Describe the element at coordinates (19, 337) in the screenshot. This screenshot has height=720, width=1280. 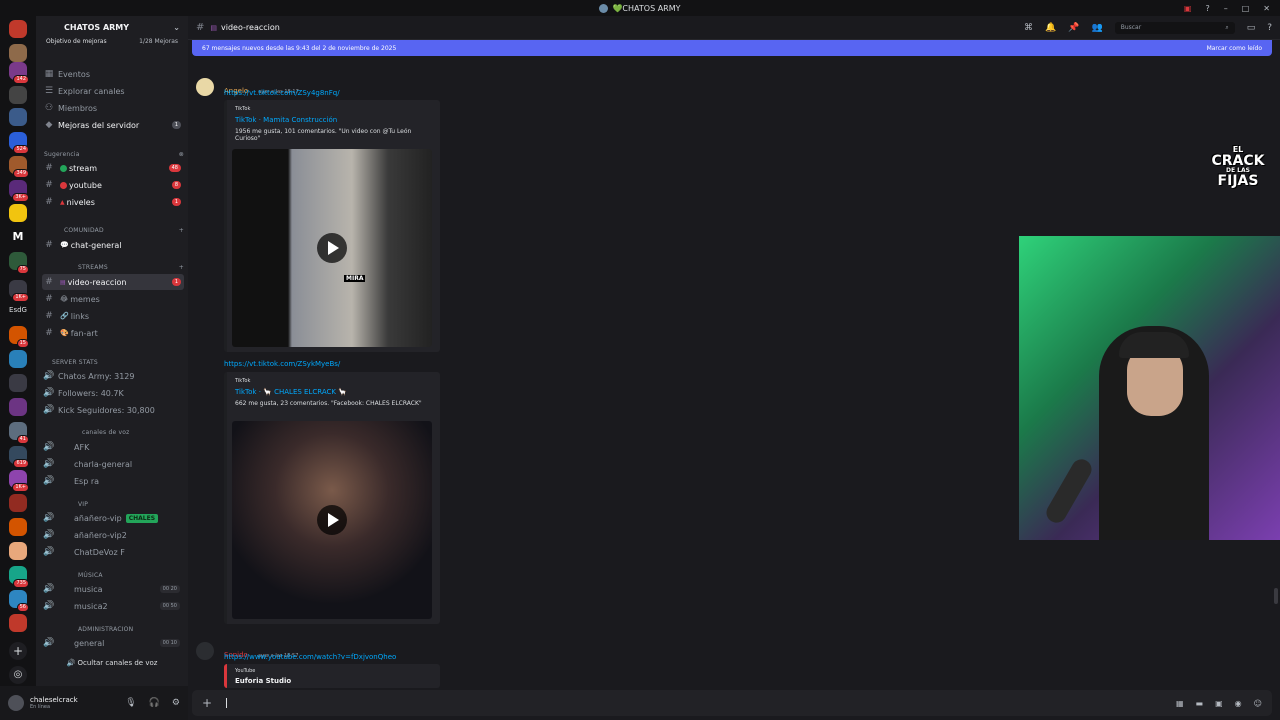
I see `guild-icon: 15` at that location.